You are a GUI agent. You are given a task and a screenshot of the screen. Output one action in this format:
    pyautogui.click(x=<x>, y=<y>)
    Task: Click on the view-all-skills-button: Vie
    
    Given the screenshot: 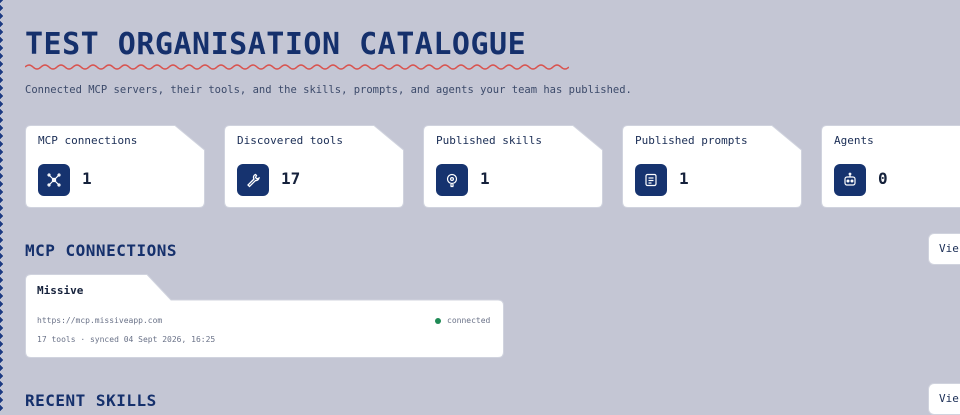 What is the action you would take?
    pyautogui.click(x=944, y=399)
    